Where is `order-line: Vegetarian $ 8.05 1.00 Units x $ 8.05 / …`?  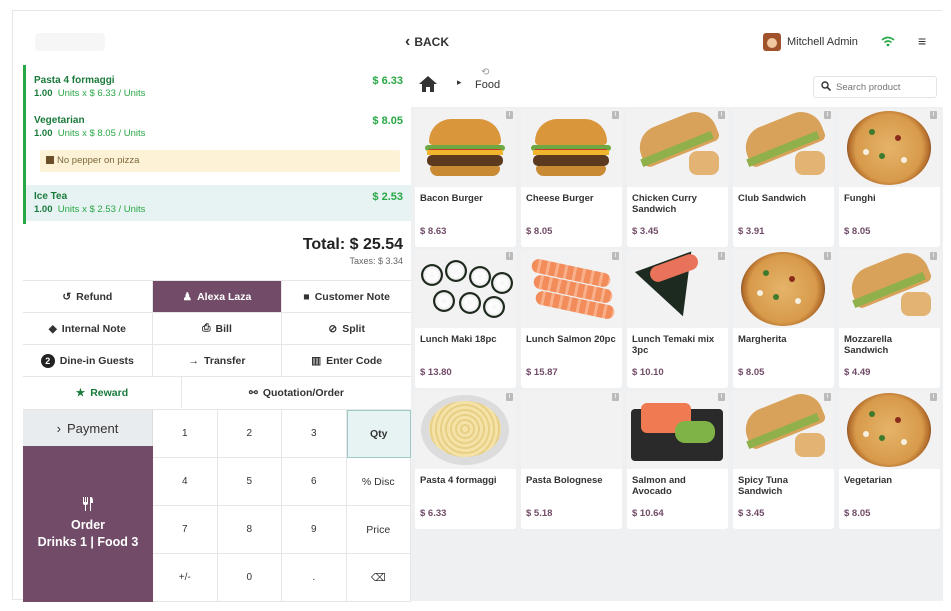 order-line: Vegetarian $ 8.05 1.00 Units x $ 8.05 / … is located at coordinates (218, 127).